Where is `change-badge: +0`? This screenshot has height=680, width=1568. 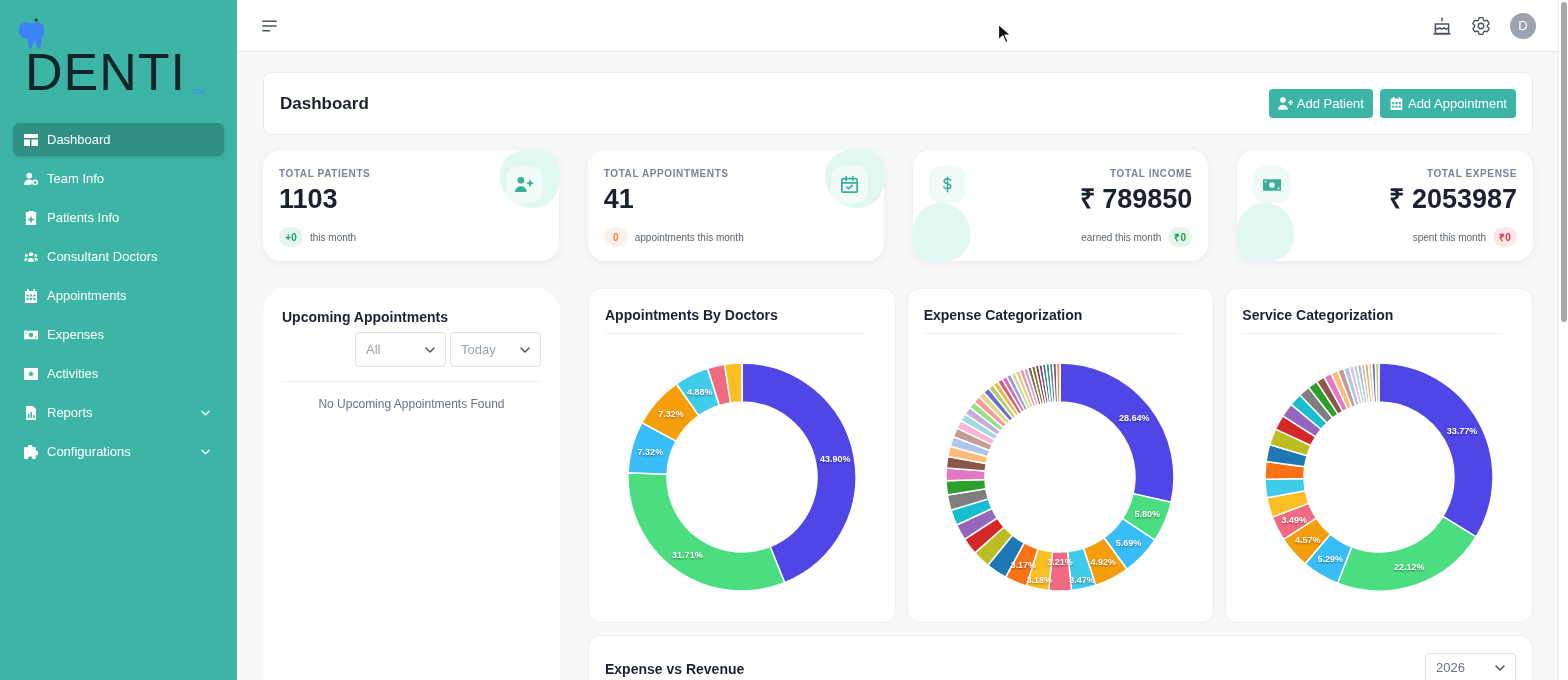 change-badge: +0 is located at coordinates (291, 237).